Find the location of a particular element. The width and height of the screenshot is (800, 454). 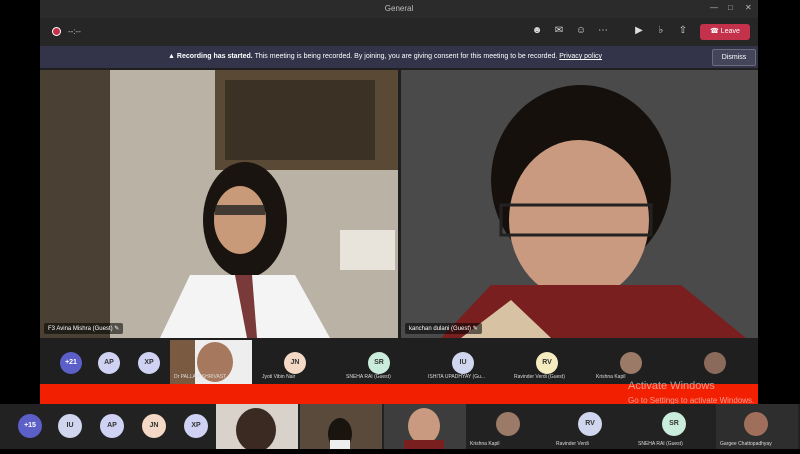

participant-label: Gargee Chattopadhyay is located at coordinates (746, 444).